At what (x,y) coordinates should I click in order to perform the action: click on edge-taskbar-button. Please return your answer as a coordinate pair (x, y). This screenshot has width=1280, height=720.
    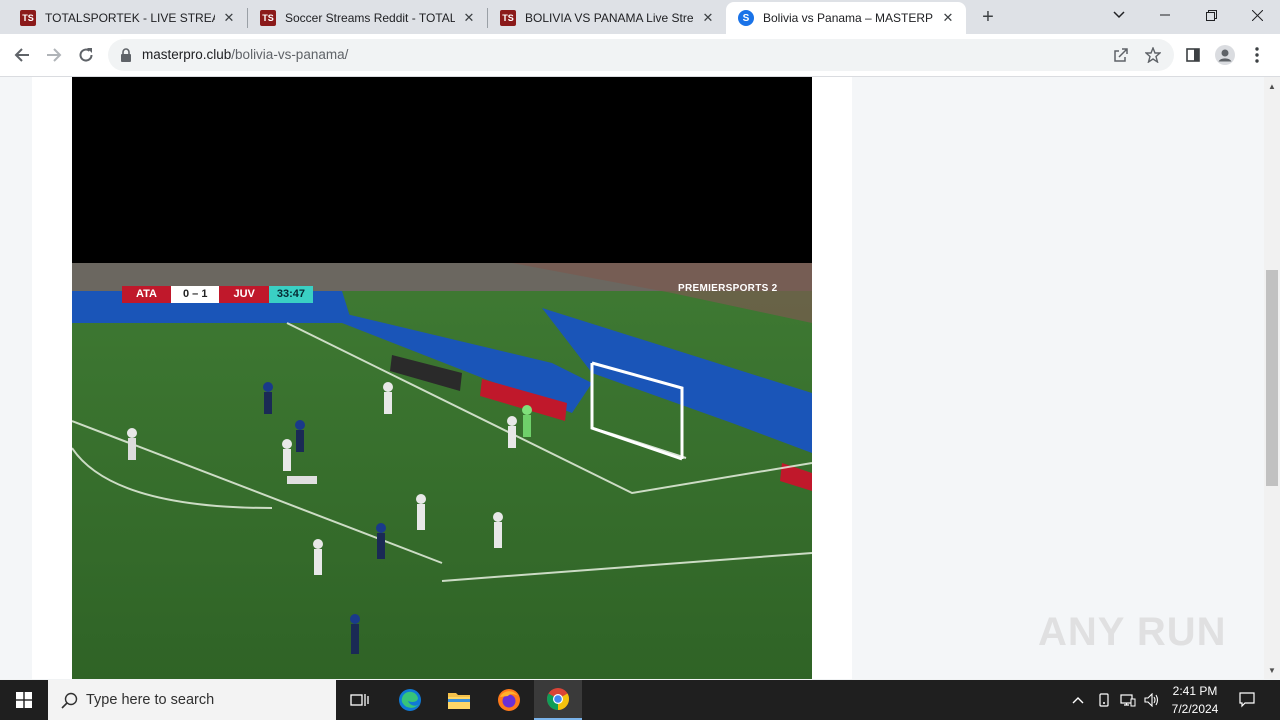
    Looking at the image, I should click on (410, 700).